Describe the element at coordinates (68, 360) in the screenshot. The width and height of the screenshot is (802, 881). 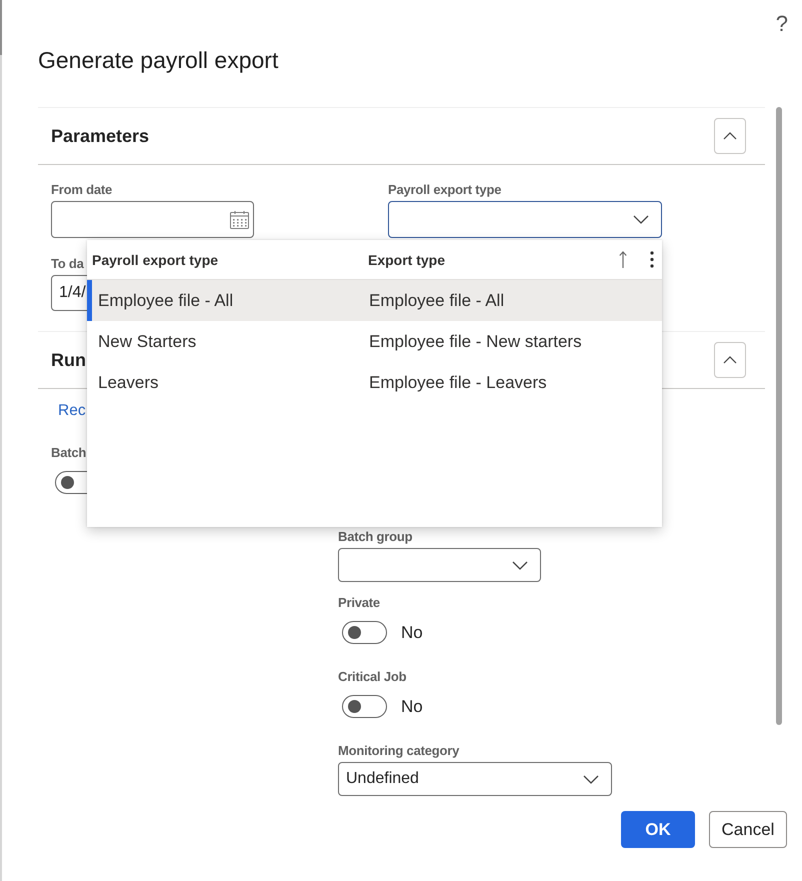
I see `section-heading: Run` at that location.